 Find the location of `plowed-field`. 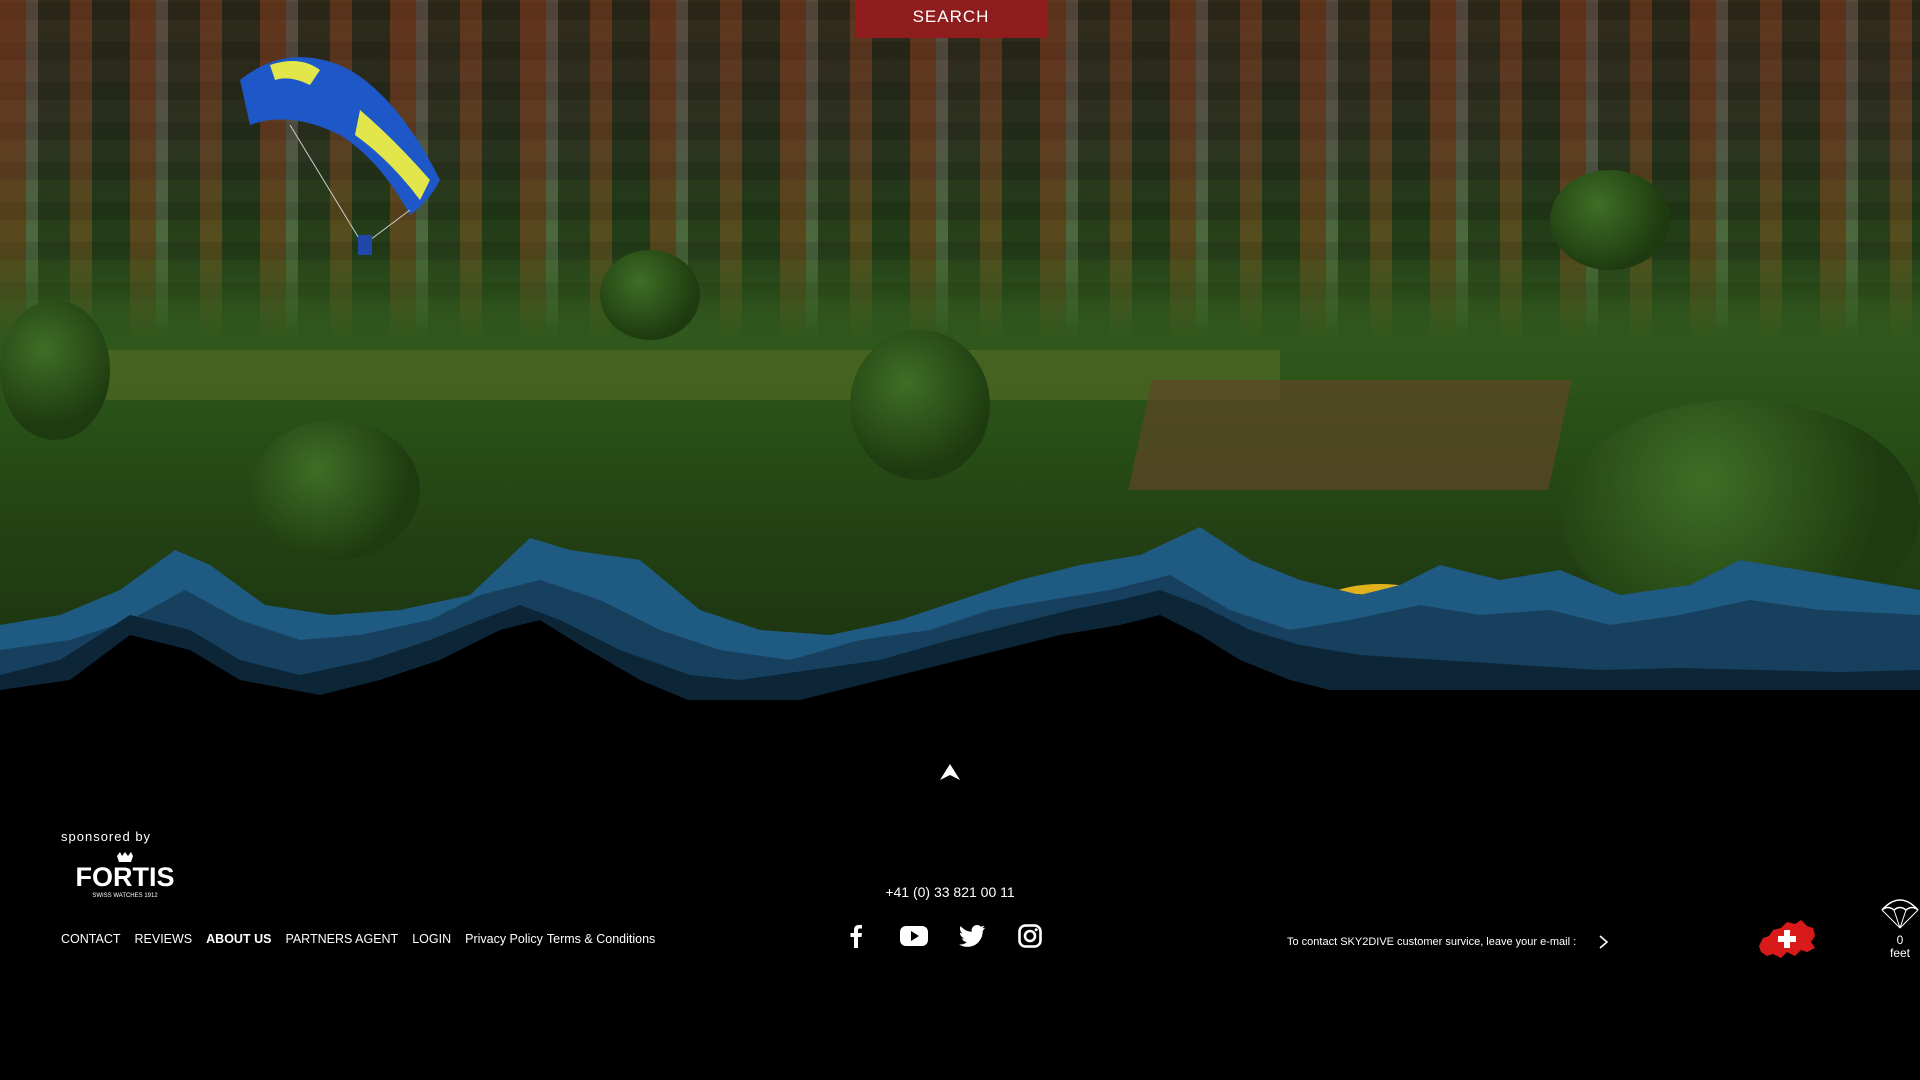

plowed-field is located at coordinates (1350, 435).